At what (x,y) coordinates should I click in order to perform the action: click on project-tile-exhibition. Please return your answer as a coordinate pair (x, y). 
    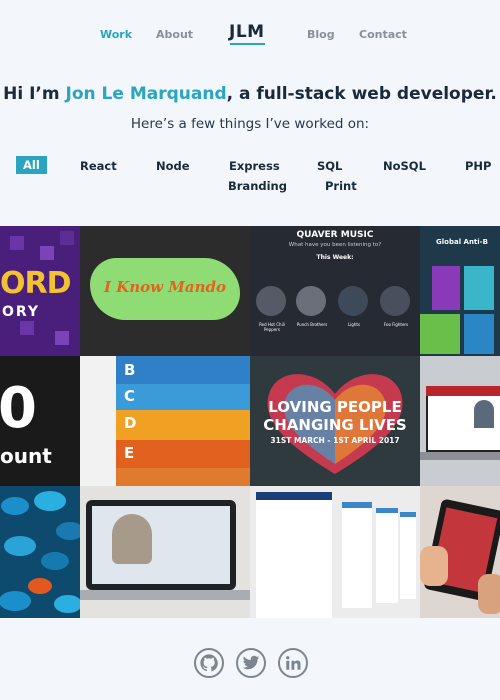
    Looking at the image, I should click on (335, 552).